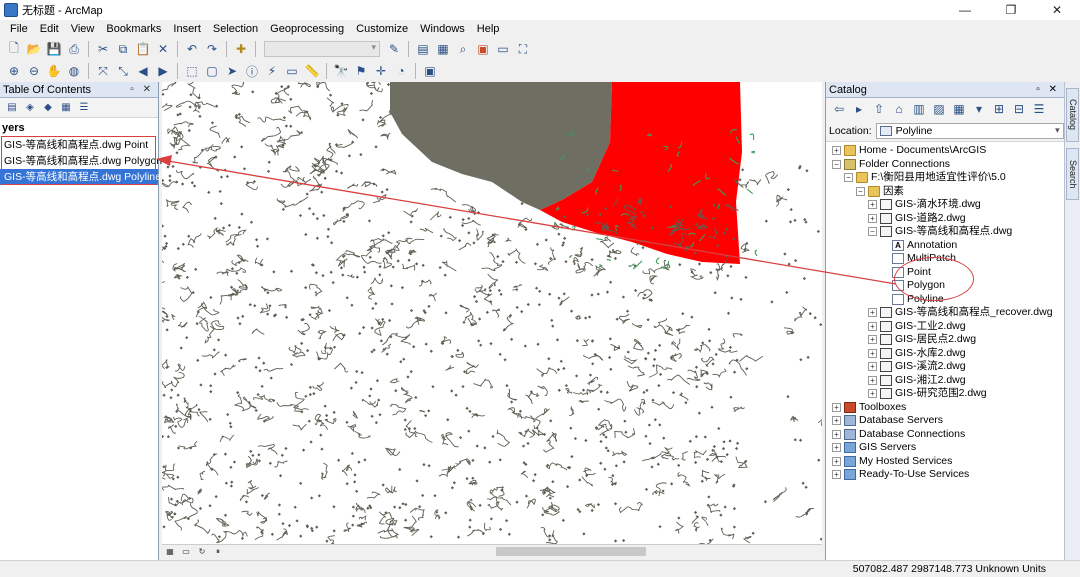 The width and height of the screenshot is (1080, 577). Describe the element at coordinates (401, 71) in the screenshot. I see `time-slider-icon: ◔` at that location.